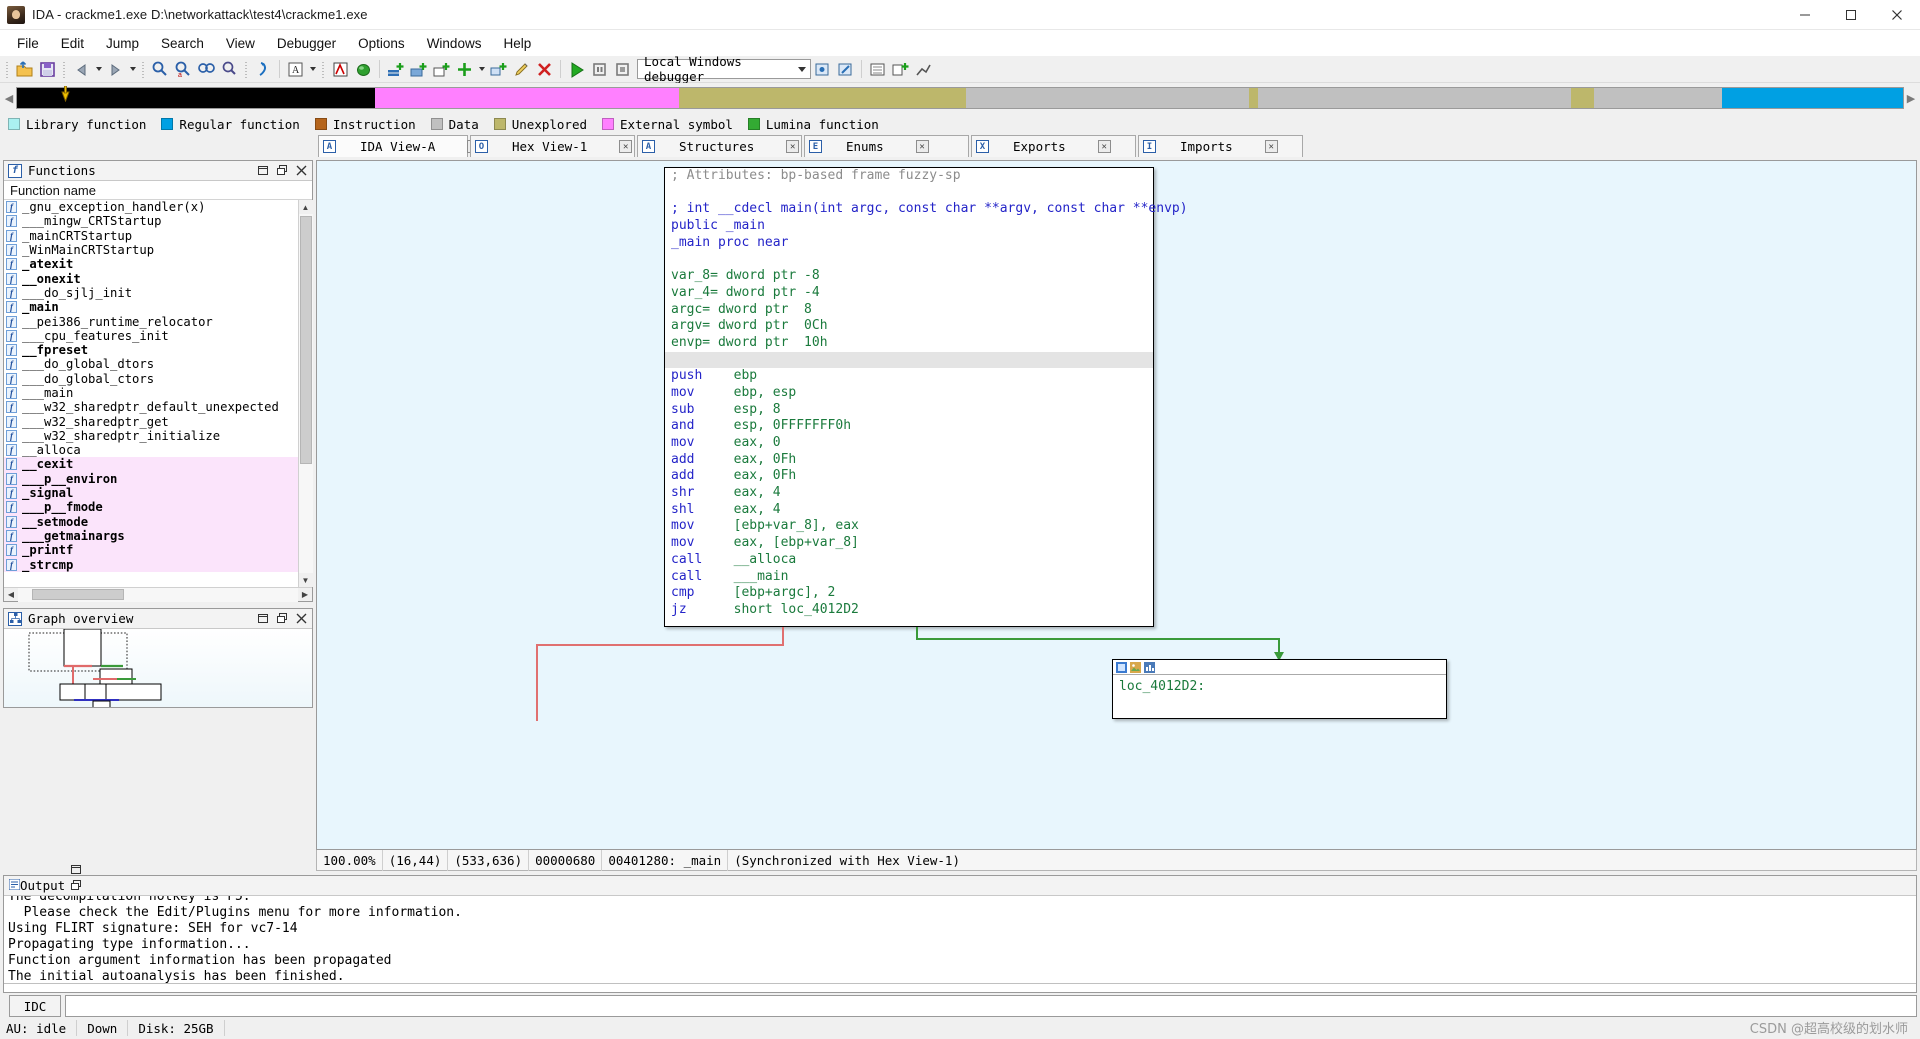 This screenshot has height=1039, width=1920. What do you see at coordinates (1121, 667) in the screenshot?
I see `bookmark-icon` at bounding box center [1121, 667].